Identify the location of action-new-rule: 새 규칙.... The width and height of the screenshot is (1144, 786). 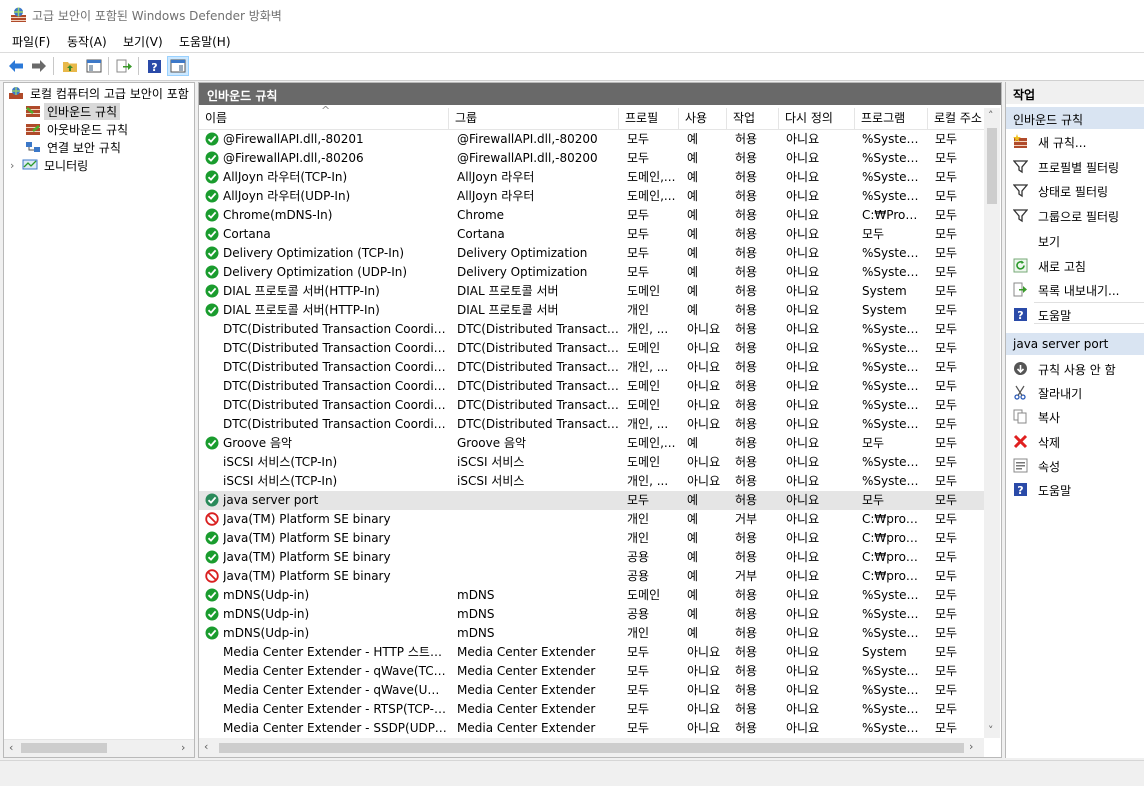
(1075, 141).